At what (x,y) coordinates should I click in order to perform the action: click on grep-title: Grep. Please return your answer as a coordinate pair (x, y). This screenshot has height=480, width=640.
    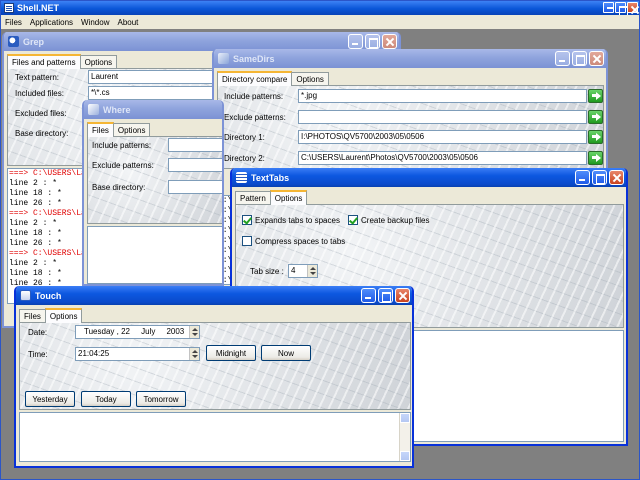
    Looking at the image, I should click on (34, 41).